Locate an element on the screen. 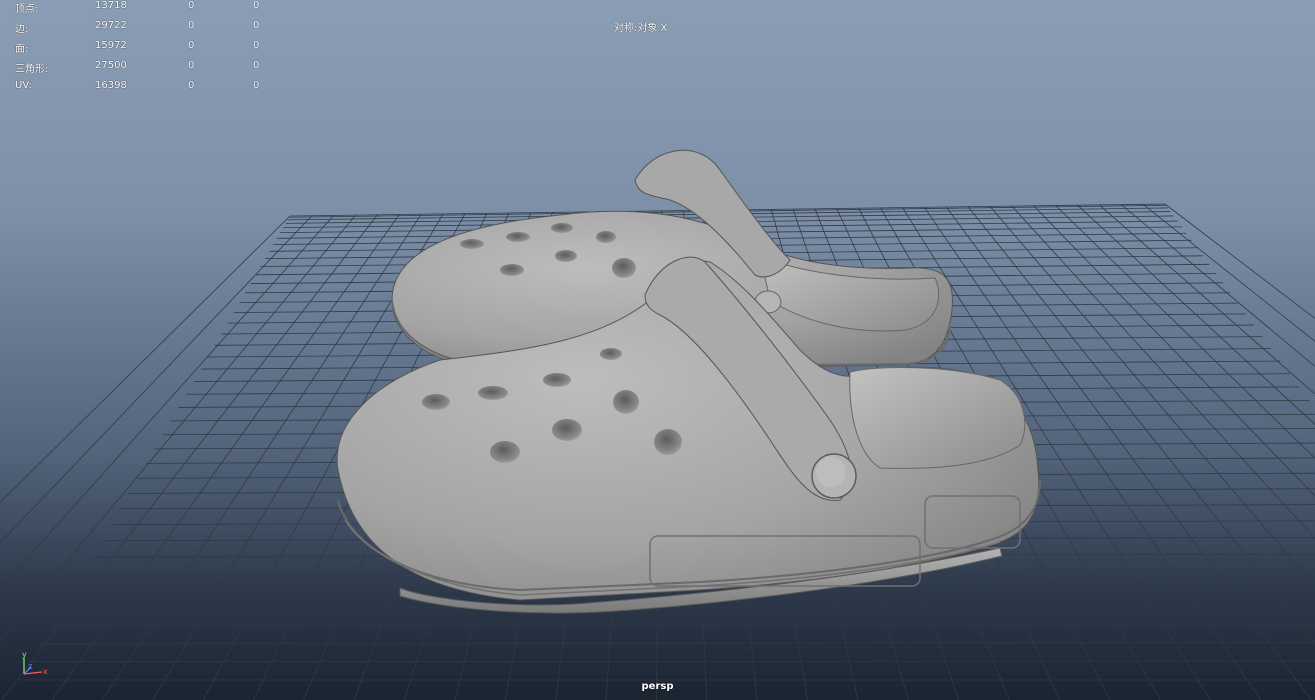 Image resolution: width=1315 pixels, height=700 pixels. axis-y-label: y is located at coordinates (24, 654).